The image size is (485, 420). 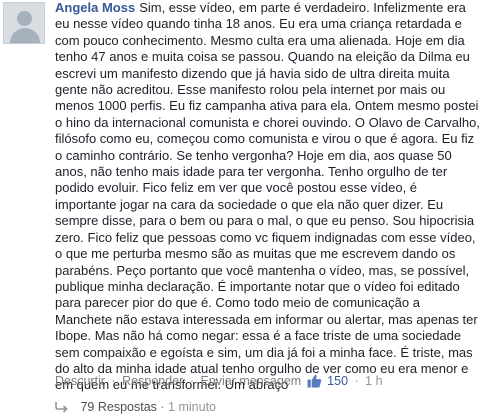 I want to click on replies-count: 79 Respostas, so click(x=118, y=407).